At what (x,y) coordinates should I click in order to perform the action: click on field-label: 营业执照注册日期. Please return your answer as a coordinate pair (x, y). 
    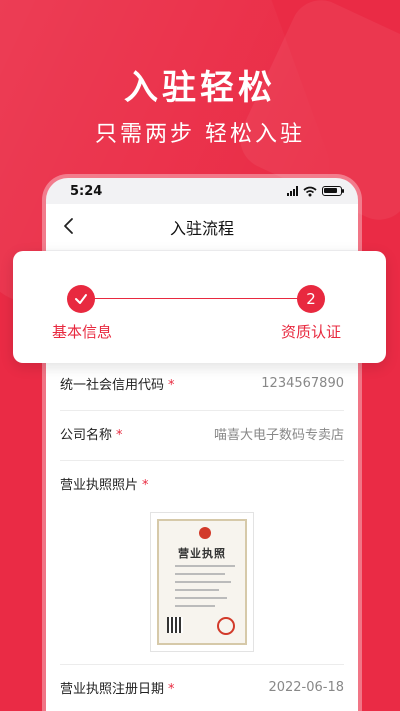
    Looking at the image, I should click on (112, 689).